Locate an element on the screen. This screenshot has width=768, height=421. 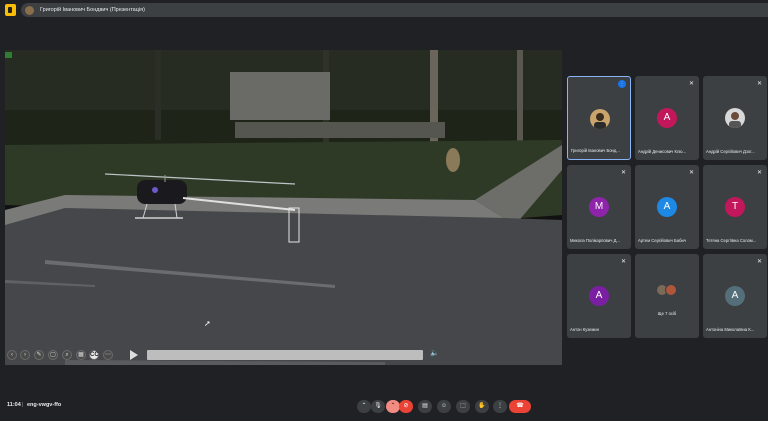
avatar: M is located at coordinates (599, 207).